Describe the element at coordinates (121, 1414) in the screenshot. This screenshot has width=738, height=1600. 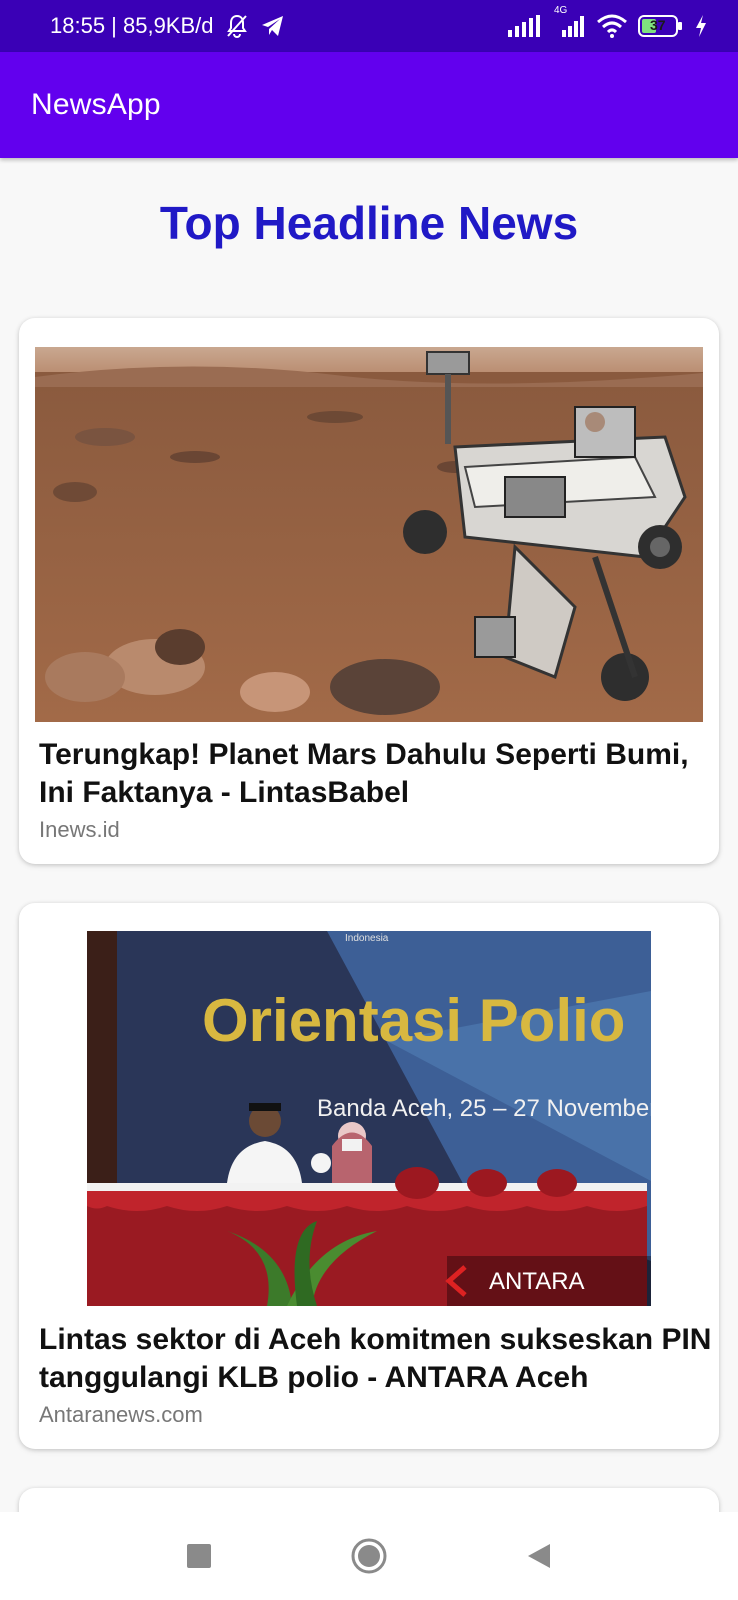
I see `article-source: Antaranews.com` at that location.